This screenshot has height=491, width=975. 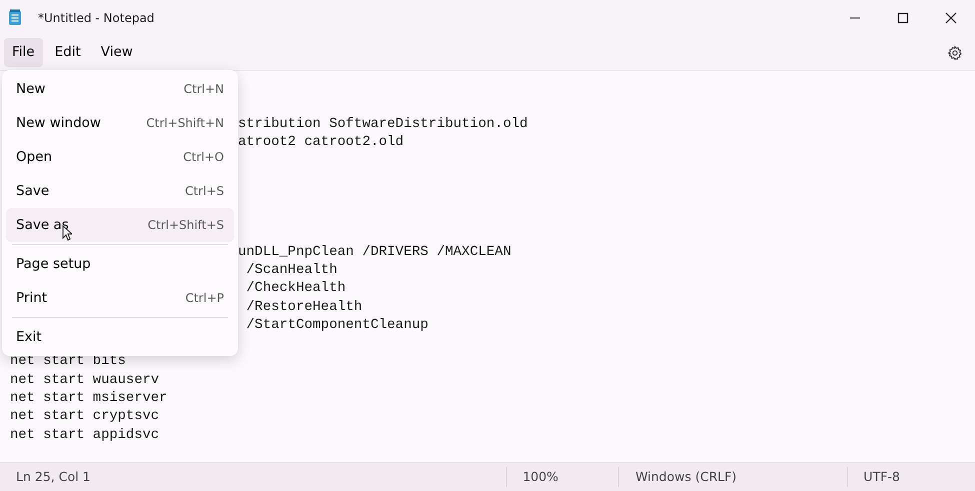 I want to click on text-line: atroot2 catroot2.old, so click(x=321, y=143).